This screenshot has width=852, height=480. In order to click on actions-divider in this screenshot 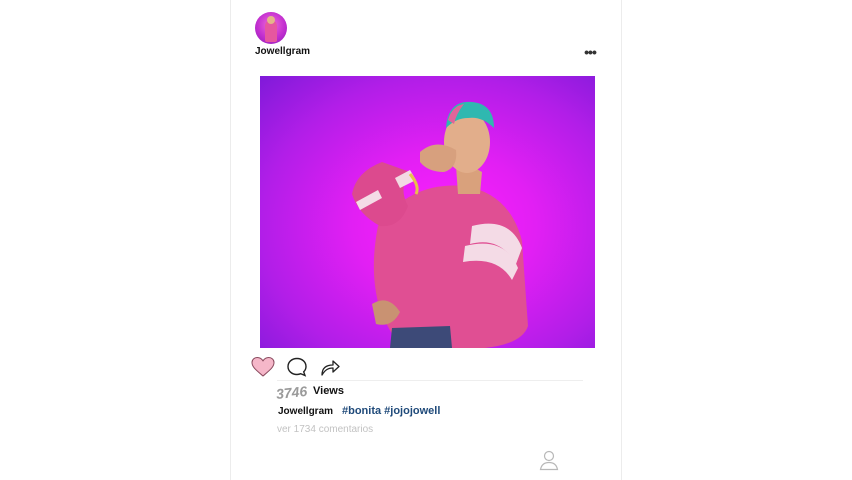, I will do `click(430, 380)`.